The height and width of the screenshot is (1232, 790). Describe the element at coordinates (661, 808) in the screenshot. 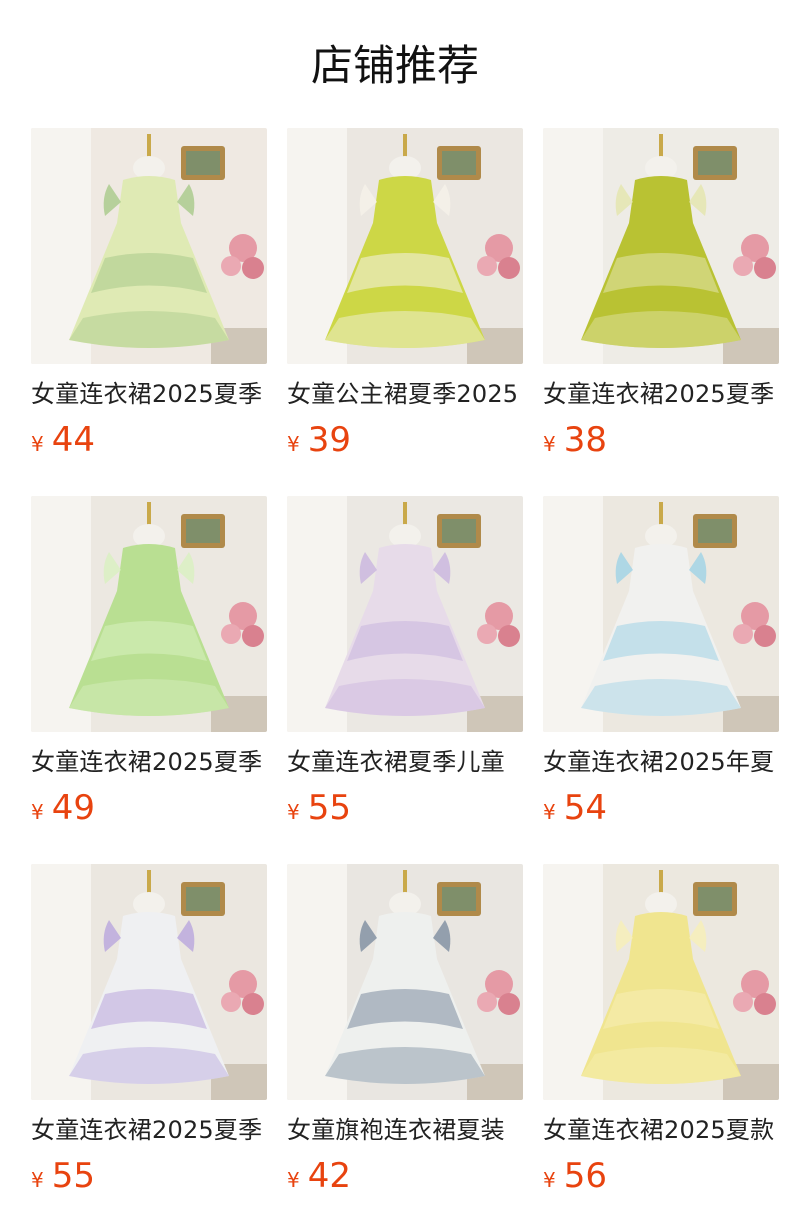

I see `product-price: ¥54` at that location.